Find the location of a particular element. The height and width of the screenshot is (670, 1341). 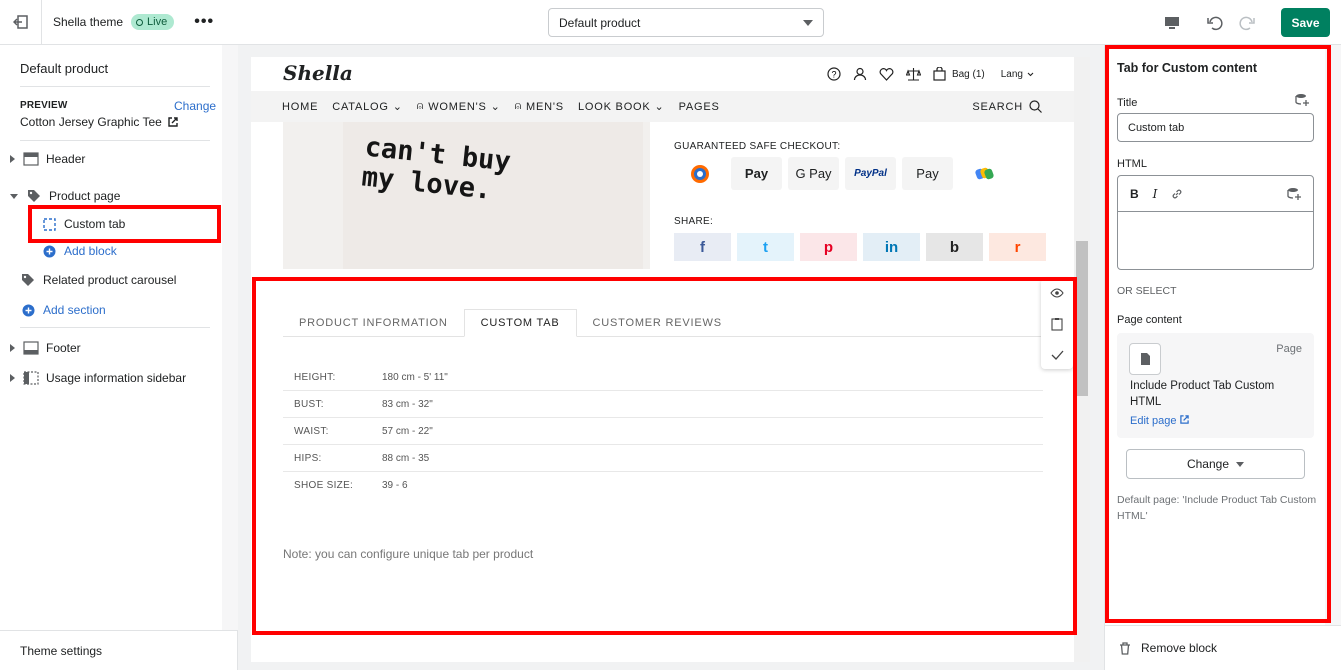

product-image: can't buy my love. is located at coordinates (466, 195).